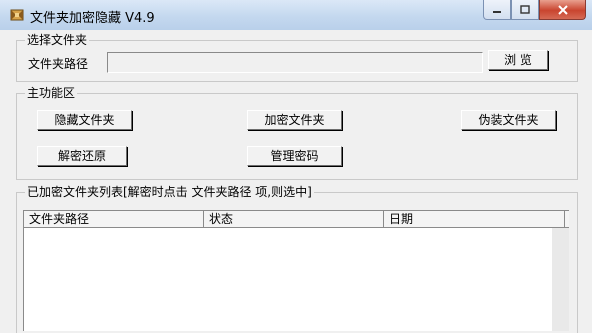 This screenshot has height=333, width=592. I want to click on title-bar: 文件夹加密隐藏 V4.9, so click(296, 15).